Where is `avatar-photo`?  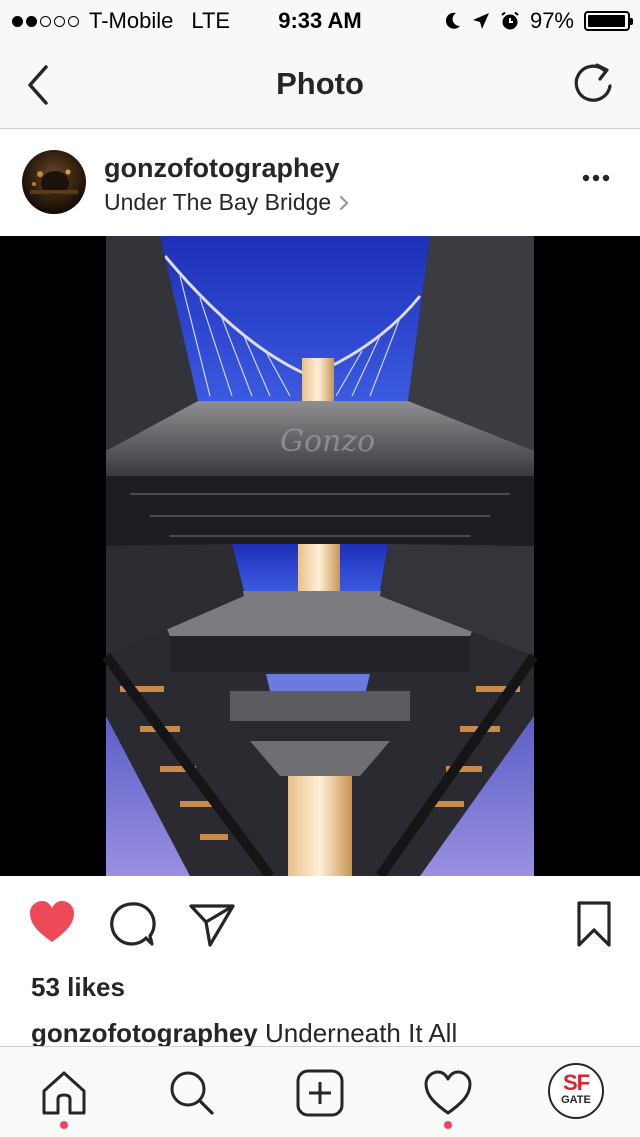 avatar-photo is located at coordinates (54, 182).